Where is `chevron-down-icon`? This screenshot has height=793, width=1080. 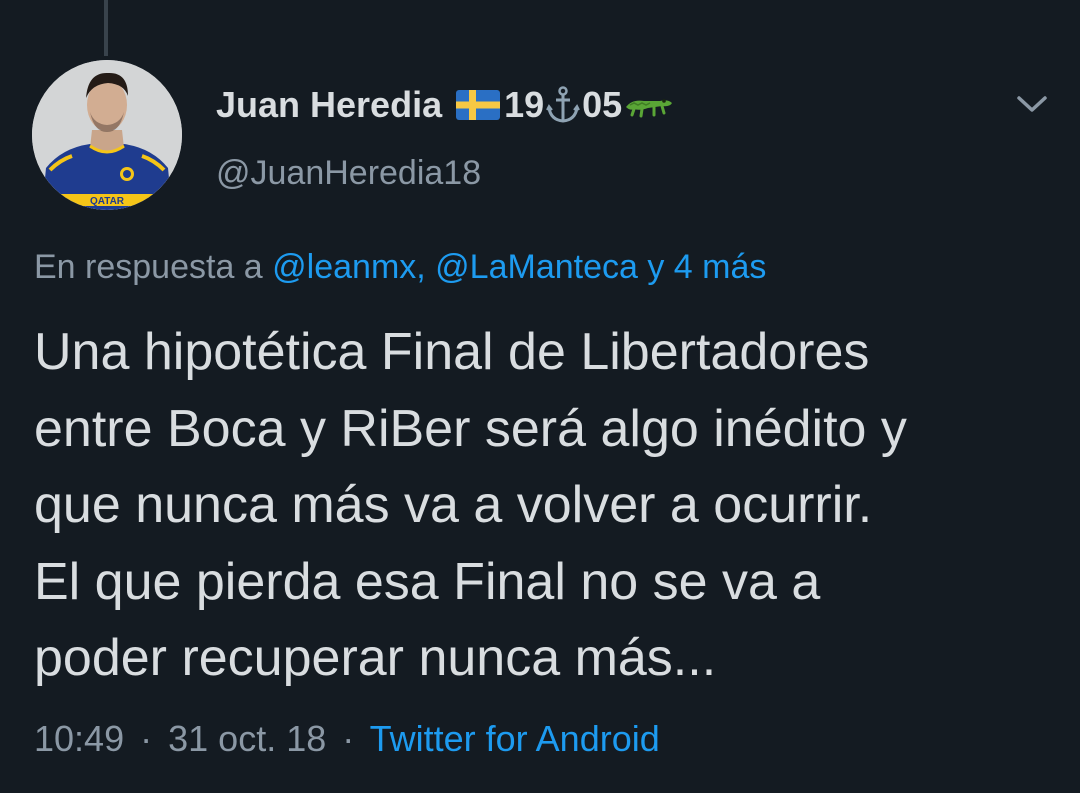 chevron-down-icon is located at coordinates (1032, 104).